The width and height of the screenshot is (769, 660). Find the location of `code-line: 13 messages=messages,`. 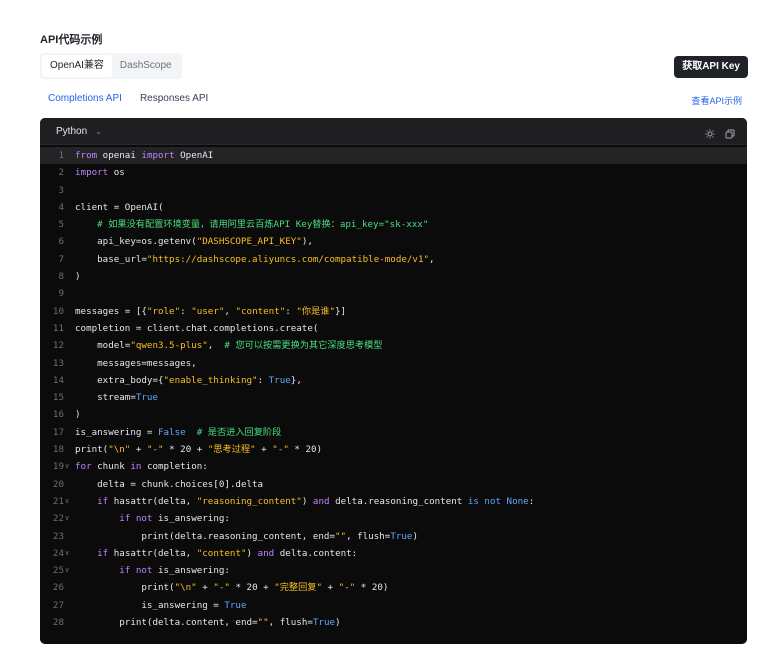

code-line: 13 messages=messages, is located at coordinates (393, 363).